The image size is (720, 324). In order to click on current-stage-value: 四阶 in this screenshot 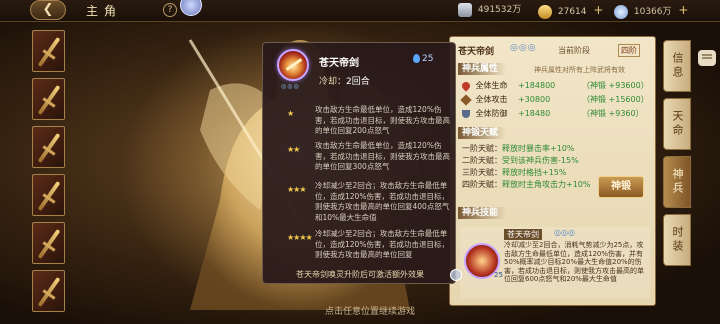, I will do `click(629, 50)`.